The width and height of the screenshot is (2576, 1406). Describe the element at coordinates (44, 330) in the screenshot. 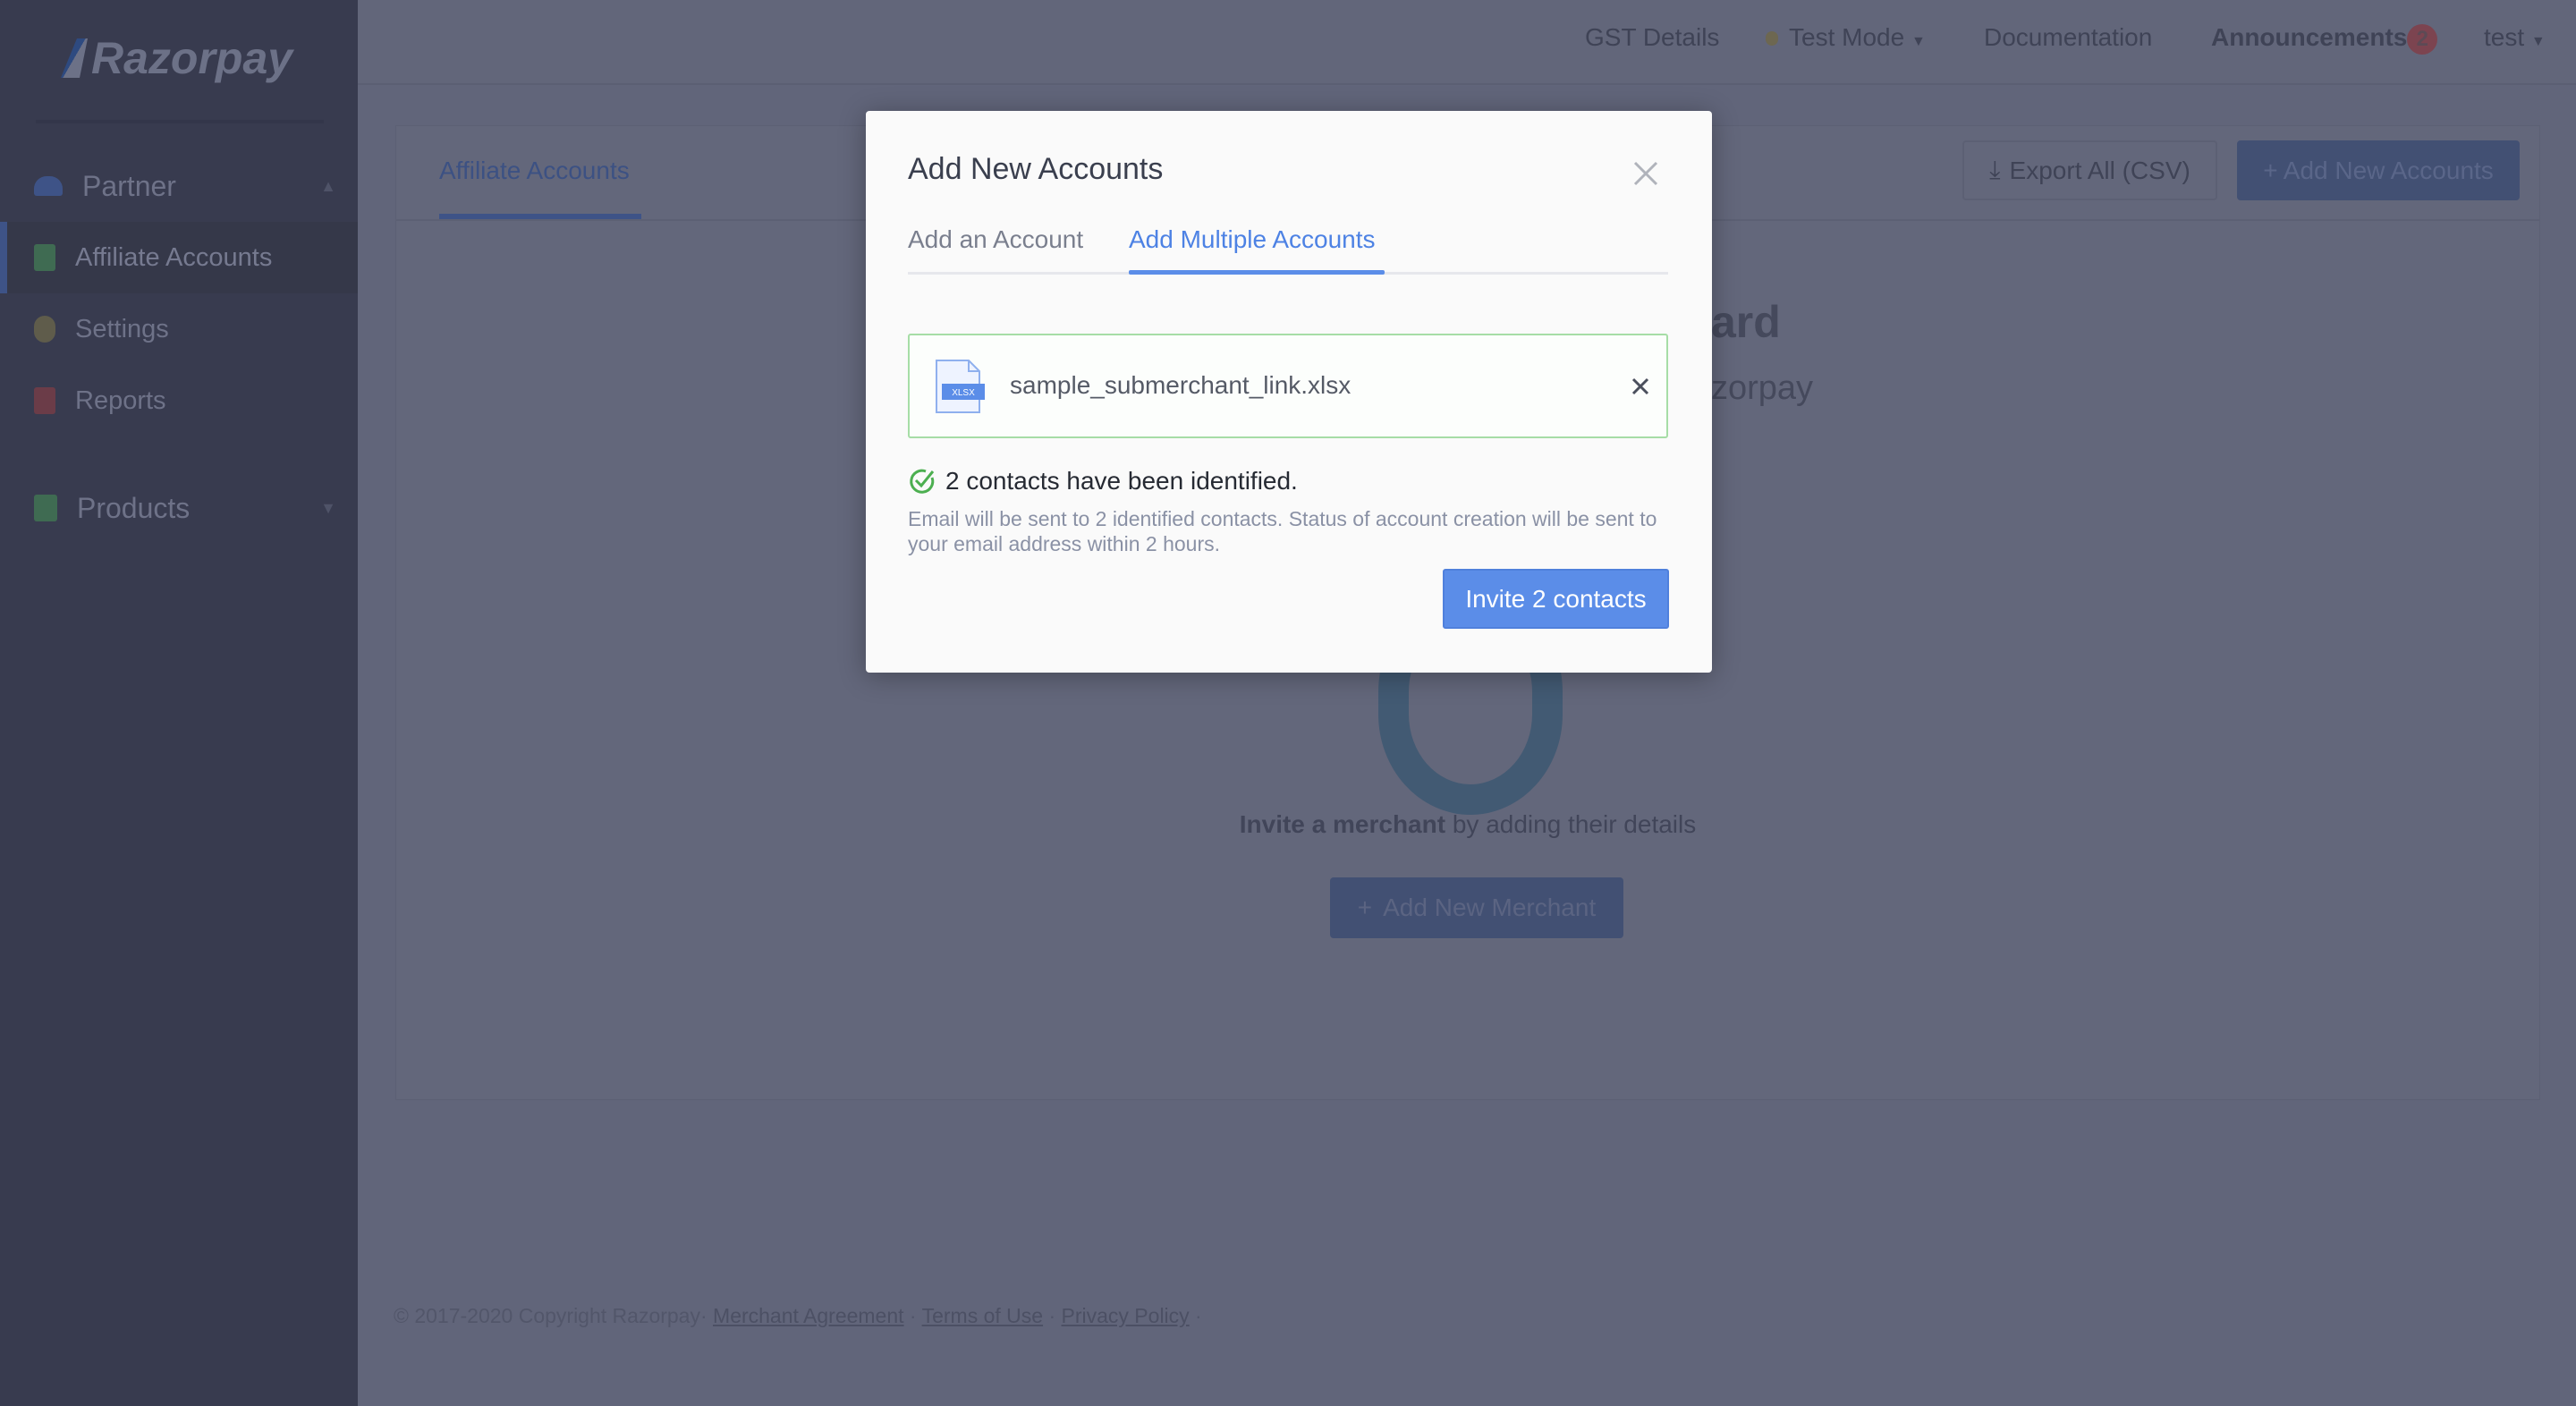

I see `gear-icon` at that location.